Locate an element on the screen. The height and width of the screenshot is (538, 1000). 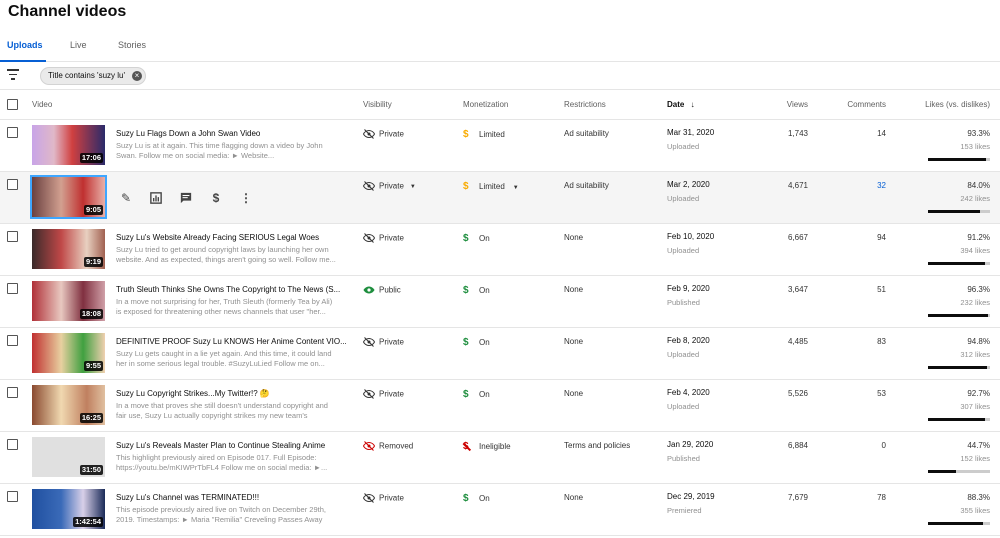
likes-bar-fill is located at coordinates (957, 159).